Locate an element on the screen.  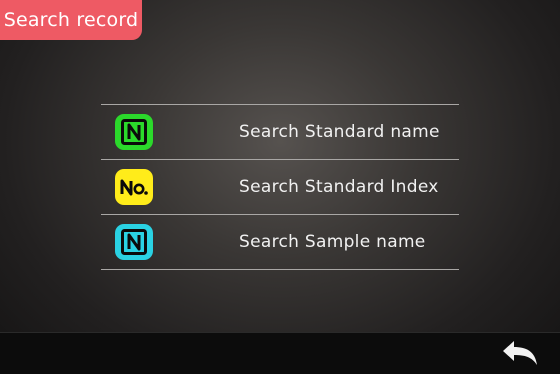
menu-item-label: Search Sample name is located at coordinates (332, 242).